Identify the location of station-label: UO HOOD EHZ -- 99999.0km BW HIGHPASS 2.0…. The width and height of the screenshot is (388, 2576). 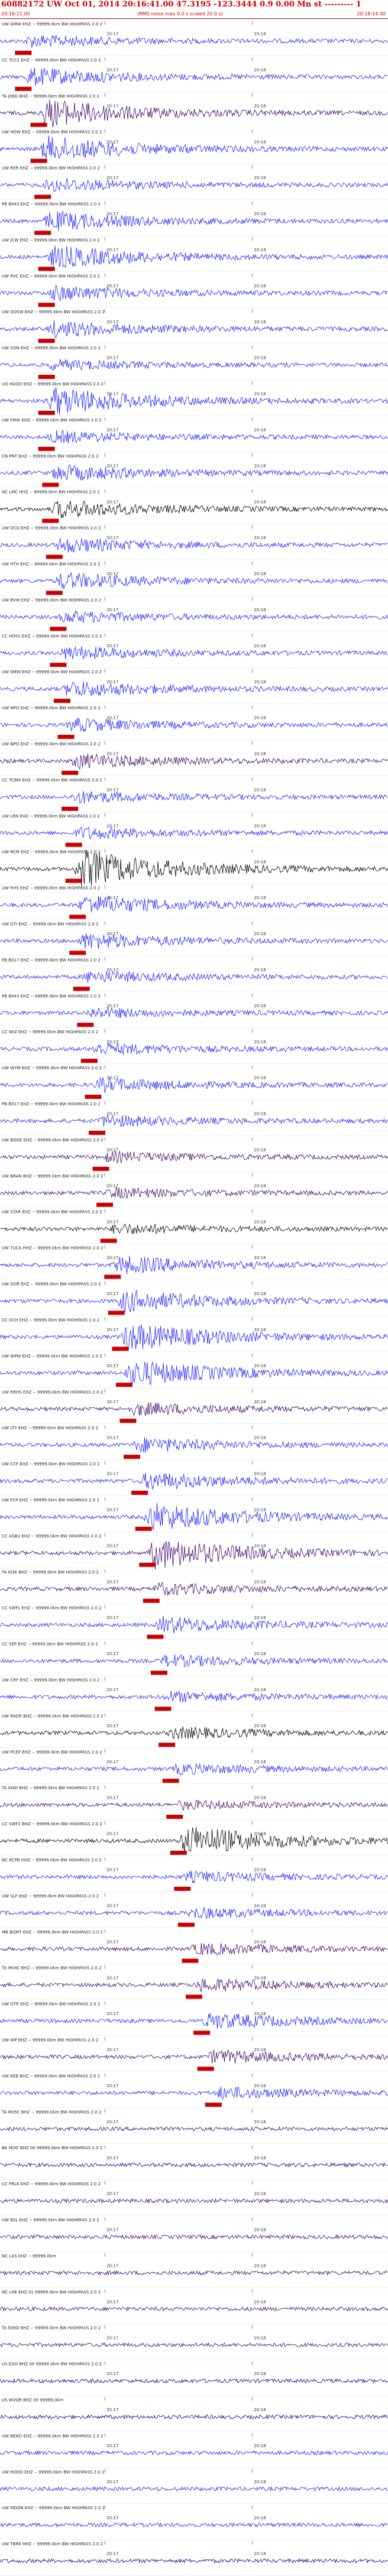
(53, 384).